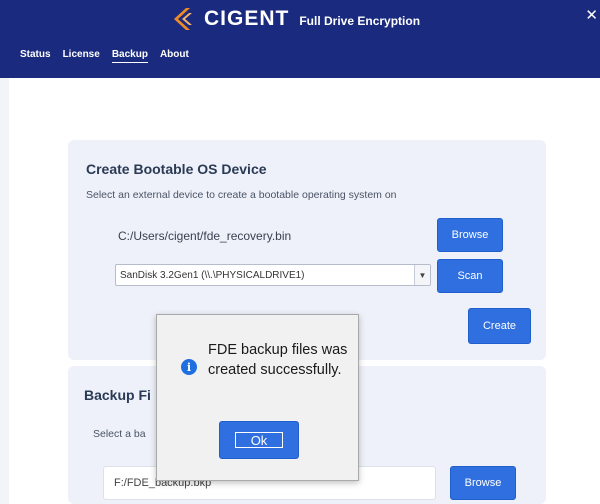 This screenshot has width=600, height=504. Describe the element at coordinates (470, 276) in the screenshot. I see `scan-button: Scan` at that location.